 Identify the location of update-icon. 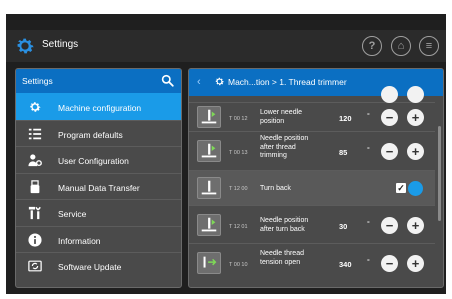
(35, 266).